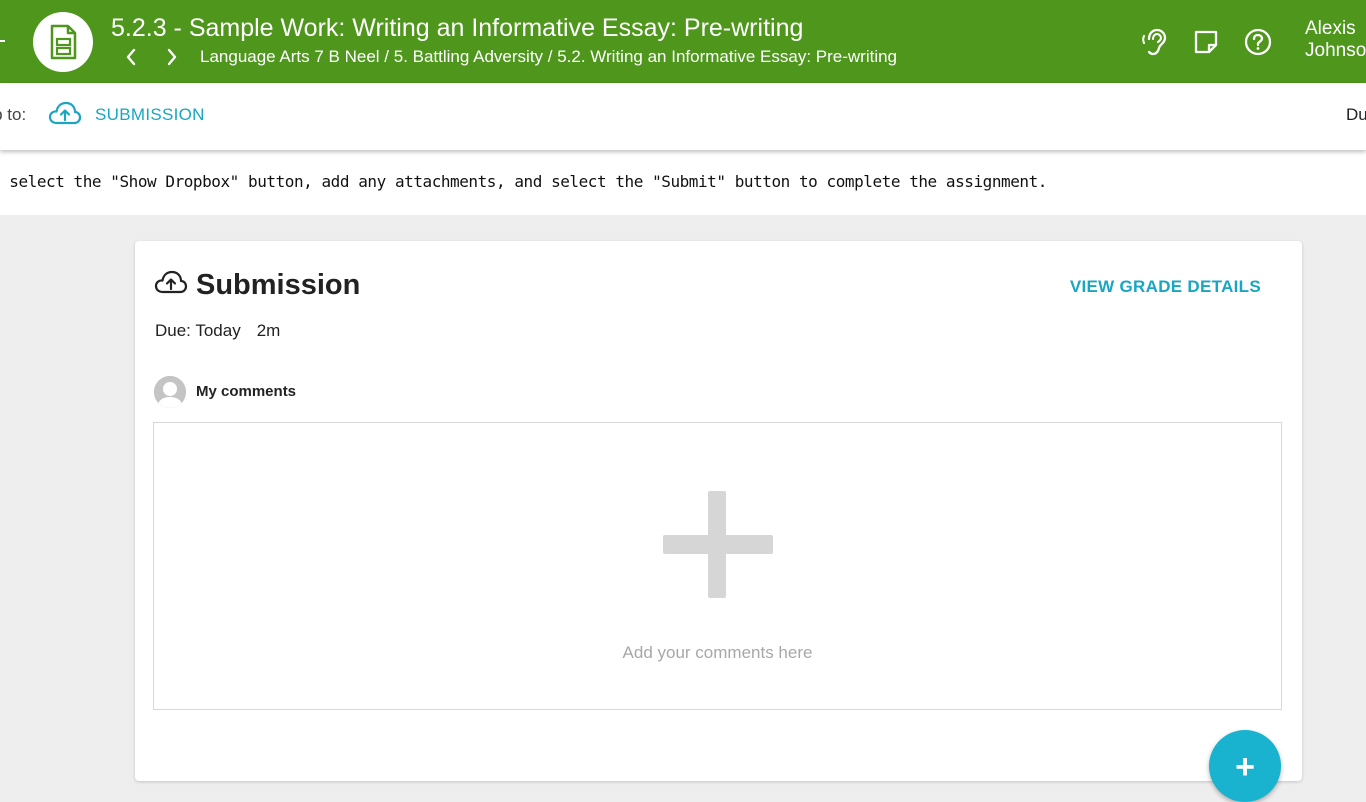 This screenshot has width=1366, height=802. I want to click on sticky-note-icon, so click(1206, 42).